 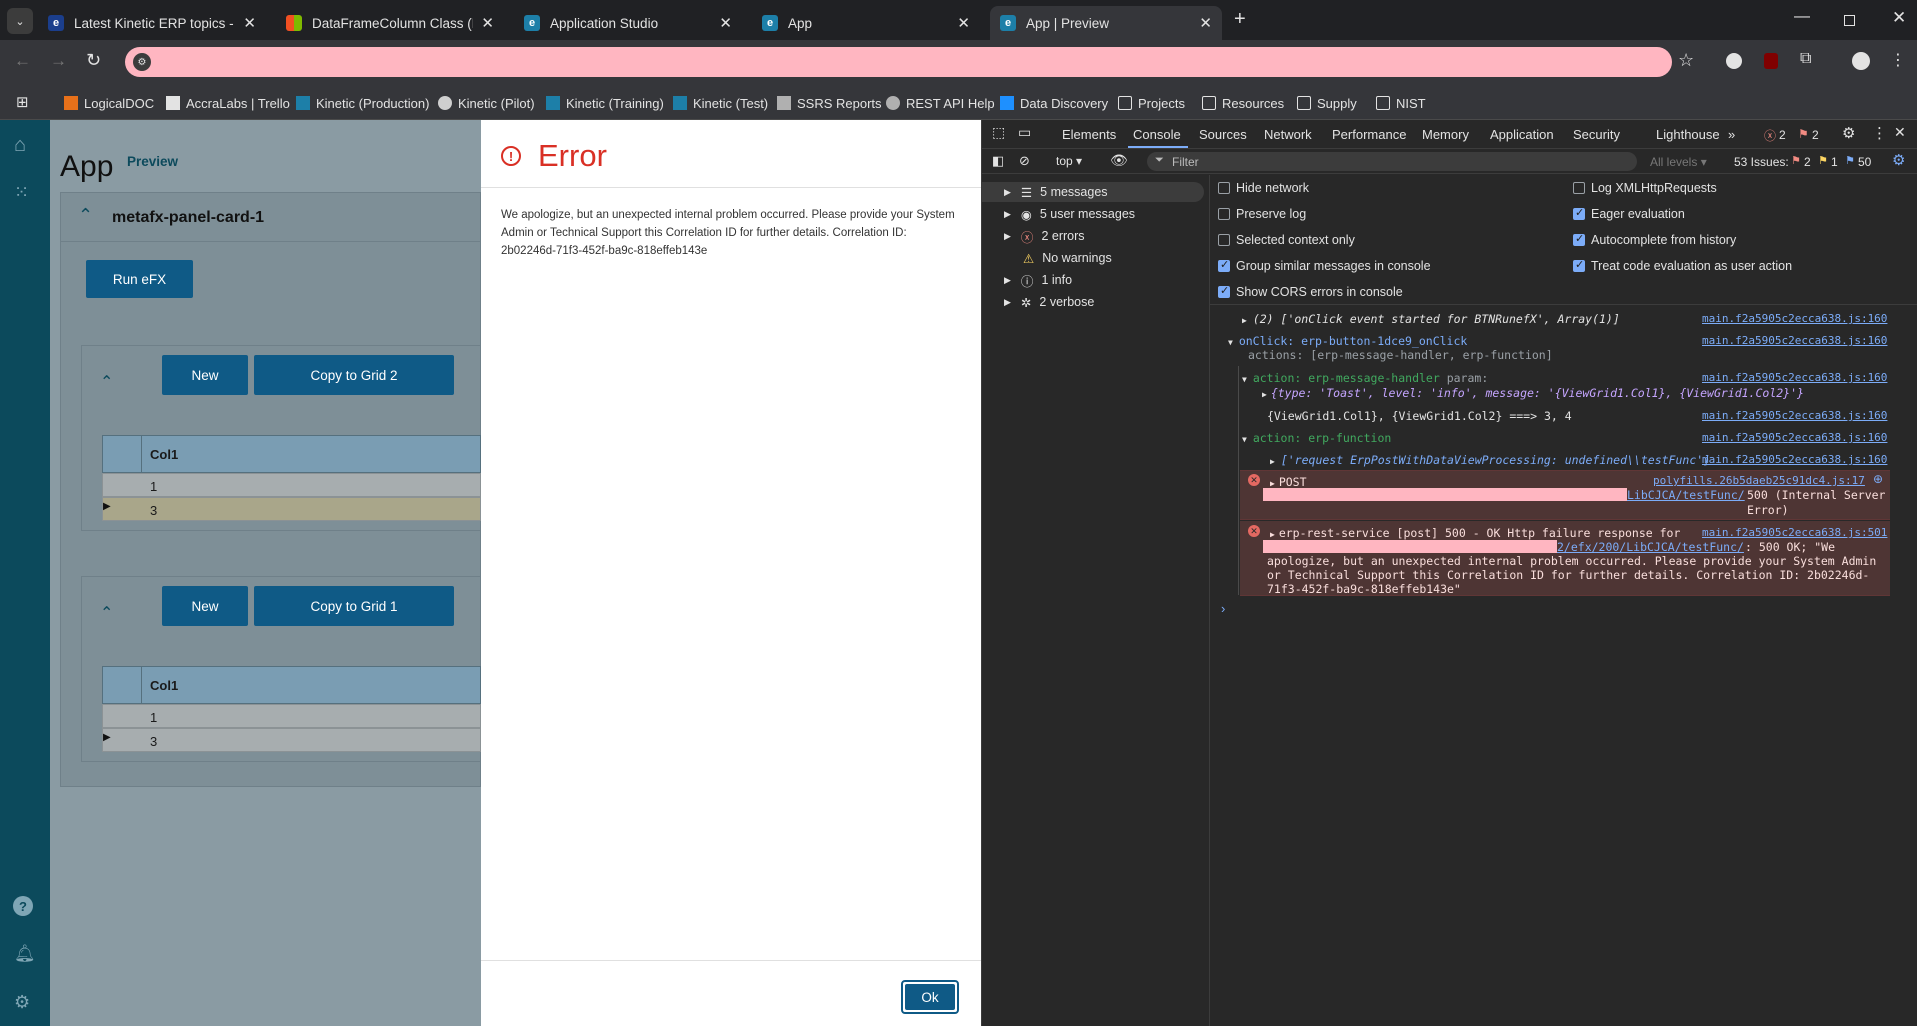 I want to click on tab-security: Security, so click(x=1596, y=134).